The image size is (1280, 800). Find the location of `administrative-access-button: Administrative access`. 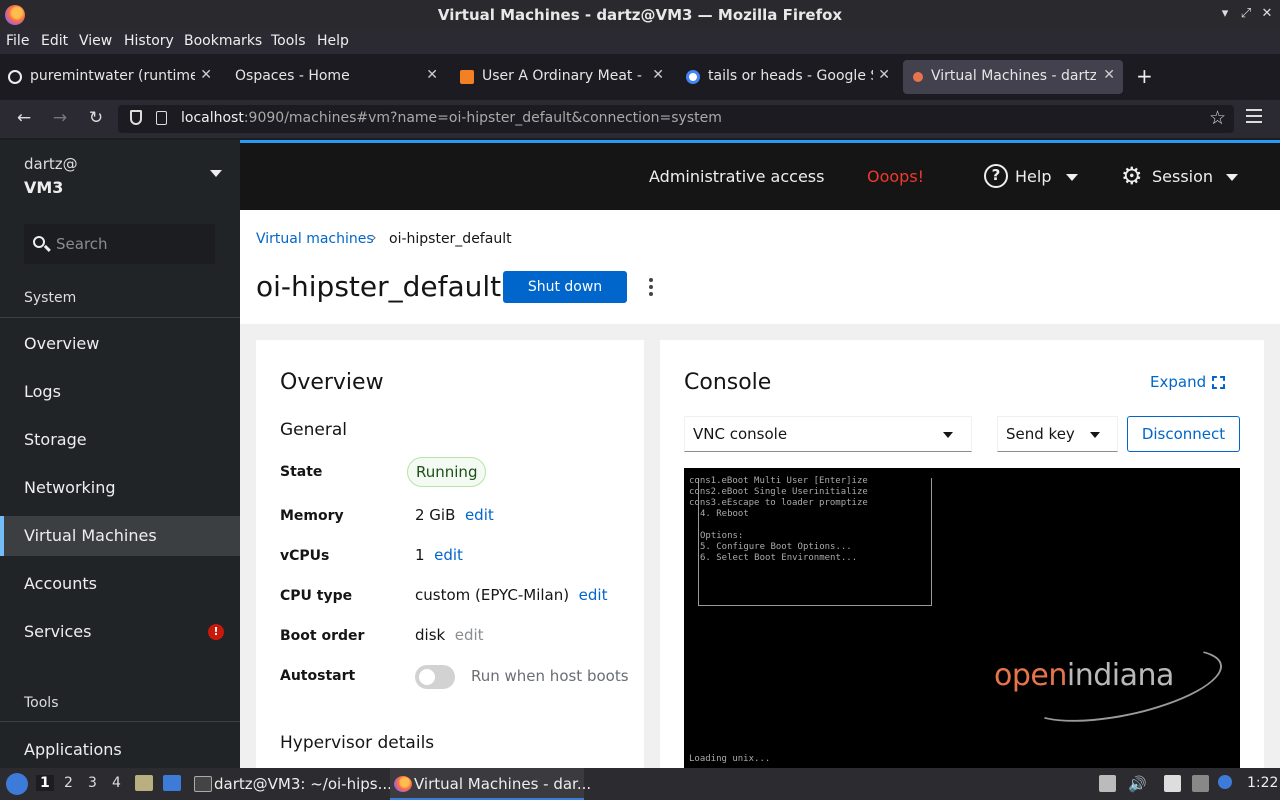

administrative-access-button: Administrative access is located at coordinates (736, 176).